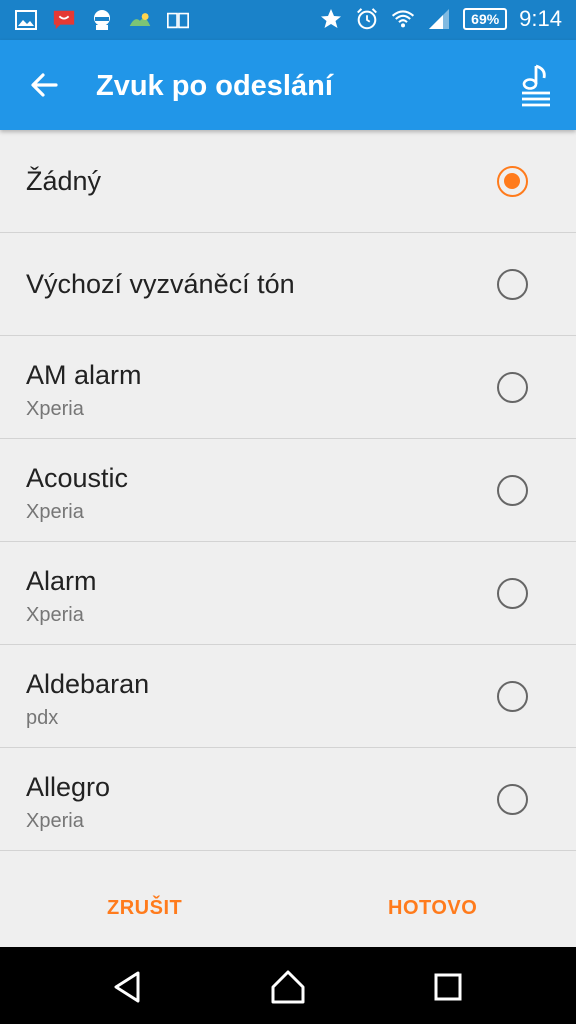 The width and height of the screenshot is (576, 1024). What do you see at coordinates (485, 19) in the screenshot?
I see `battery-indicator: 69%` at bounding box center [485, 19].